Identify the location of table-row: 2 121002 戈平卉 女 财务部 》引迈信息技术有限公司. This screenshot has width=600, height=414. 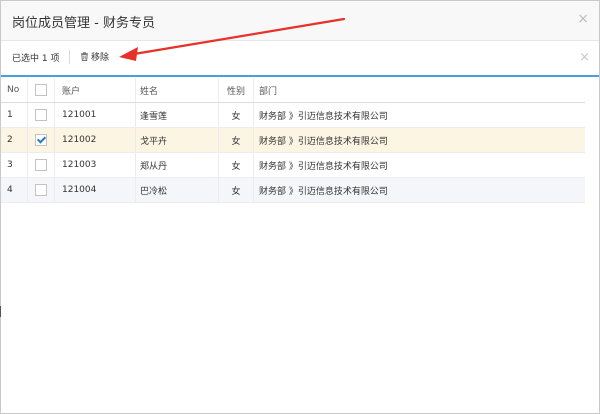
(293, 140).